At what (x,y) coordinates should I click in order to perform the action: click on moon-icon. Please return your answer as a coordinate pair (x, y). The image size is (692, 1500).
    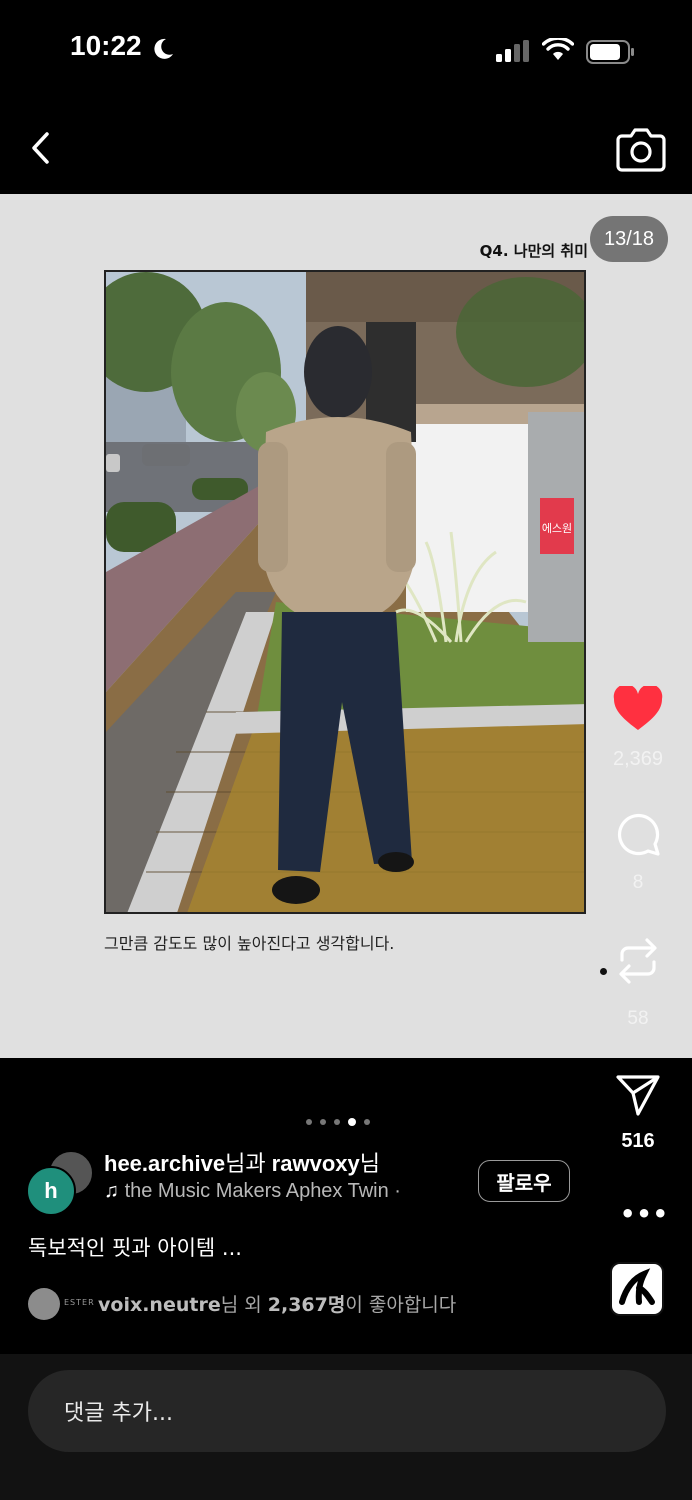
    Looking at the image, I should click on (163, 48).